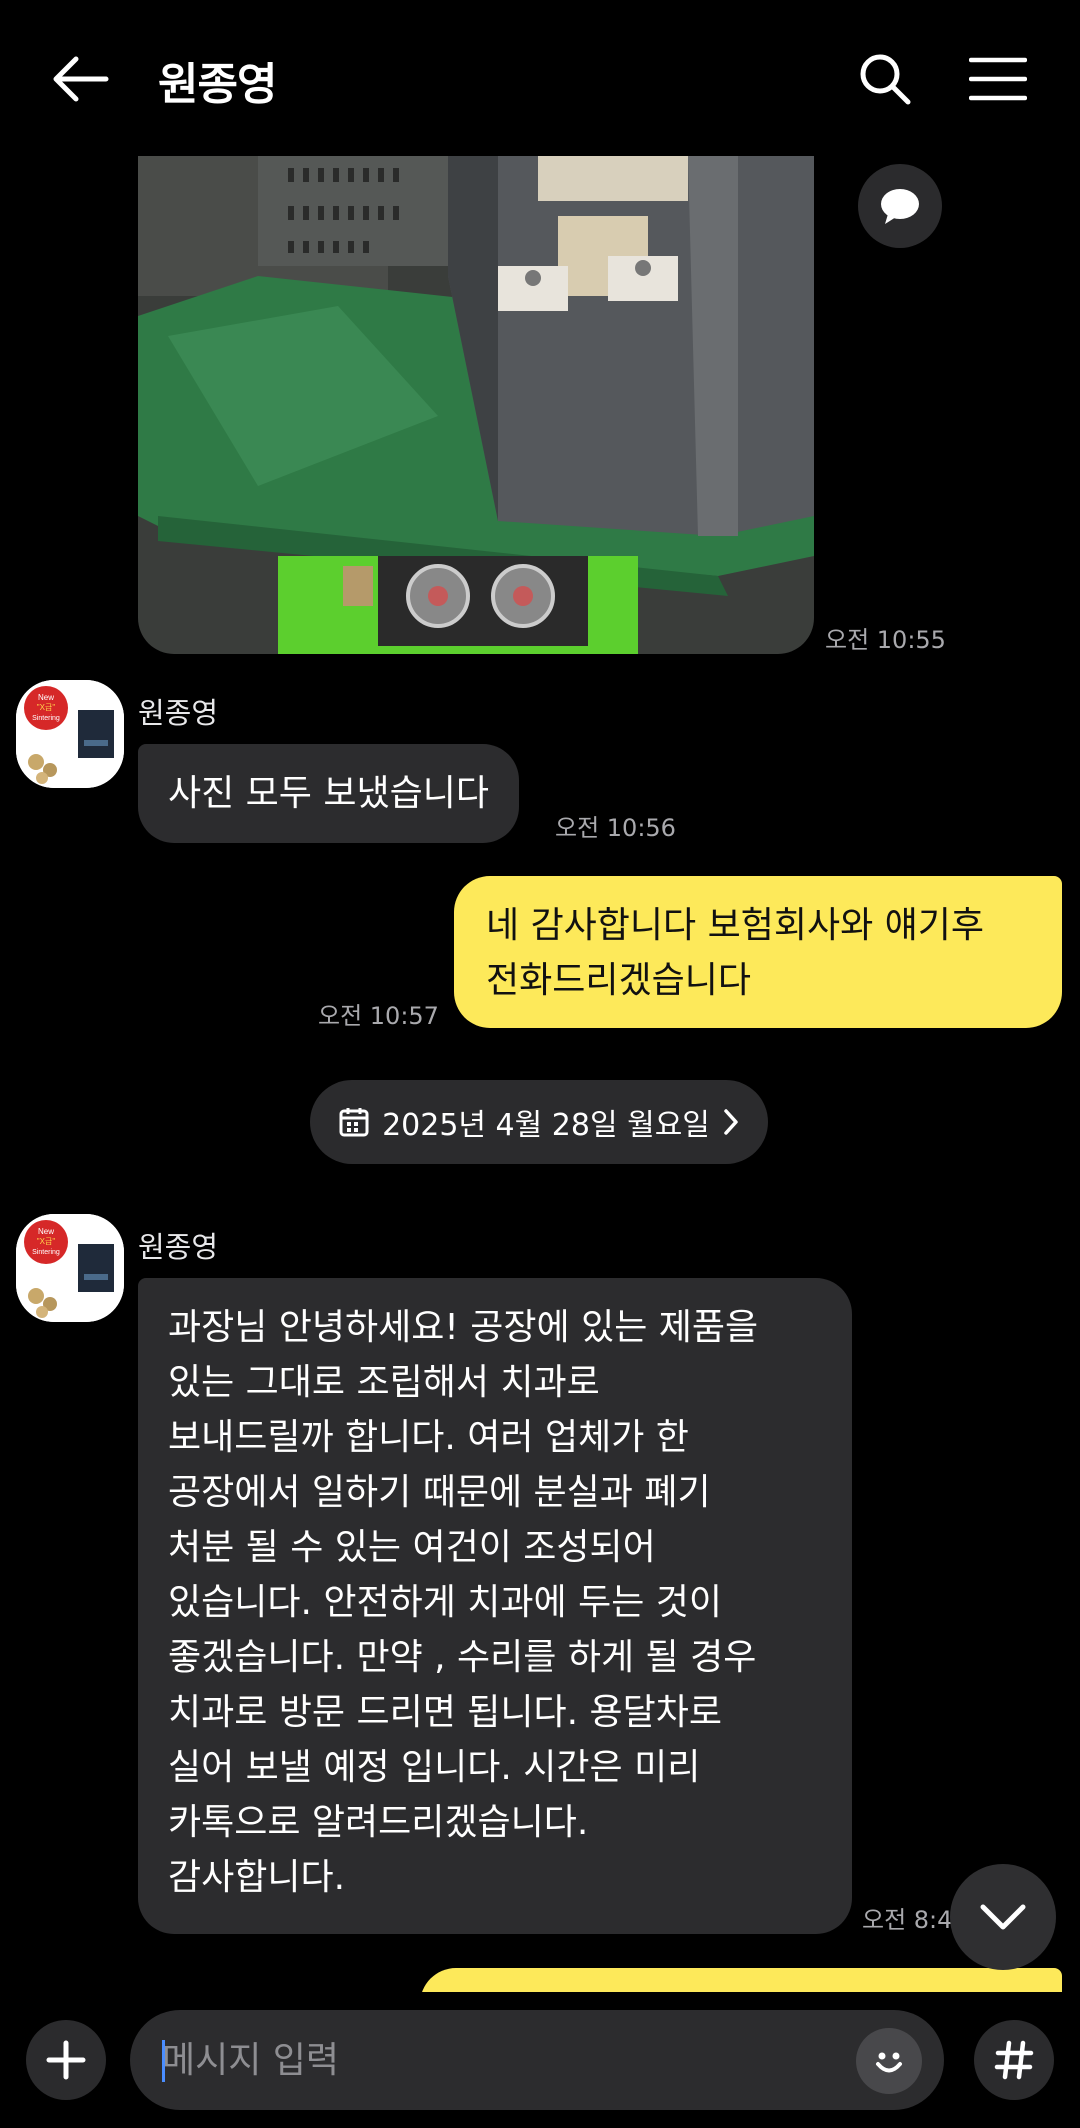  I want to click on chevron-right-icon, so click(731, 1122).